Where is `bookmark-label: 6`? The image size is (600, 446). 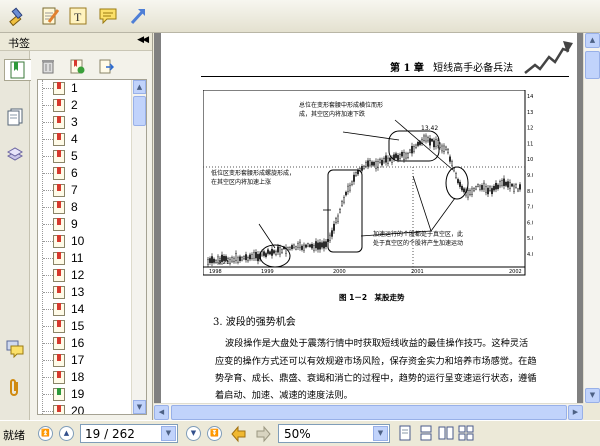 bookmark-label: 6 is located at coordinates (74, 173).